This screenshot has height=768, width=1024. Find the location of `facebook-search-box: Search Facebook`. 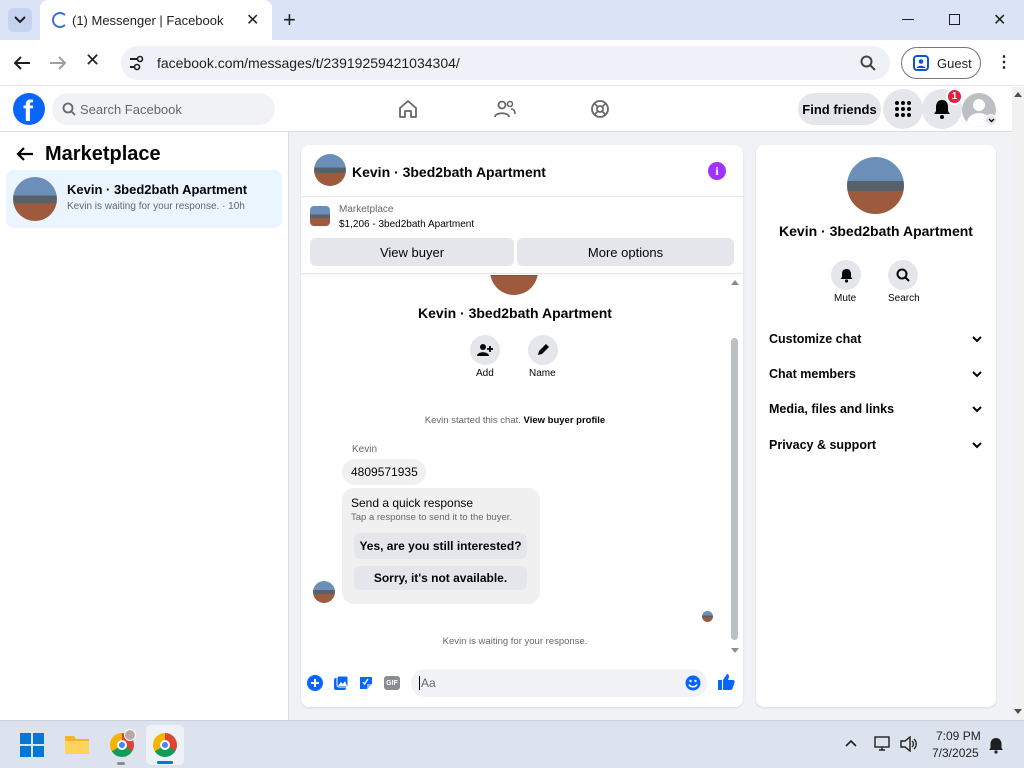

facebook-search-box: Search Facebook is located at coordinates (163, 109).